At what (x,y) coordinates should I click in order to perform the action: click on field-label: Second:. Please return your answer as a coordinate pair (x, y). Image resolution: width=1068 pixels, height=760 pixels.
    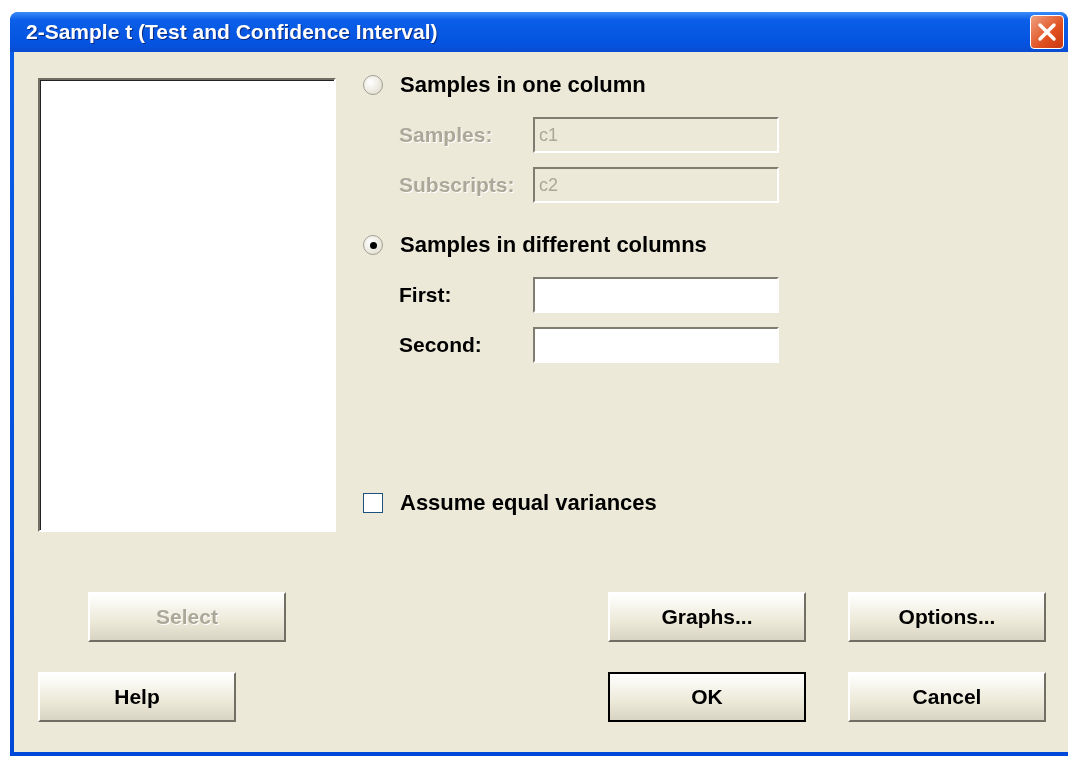
    Looking at the image, I should click on (441, 345).